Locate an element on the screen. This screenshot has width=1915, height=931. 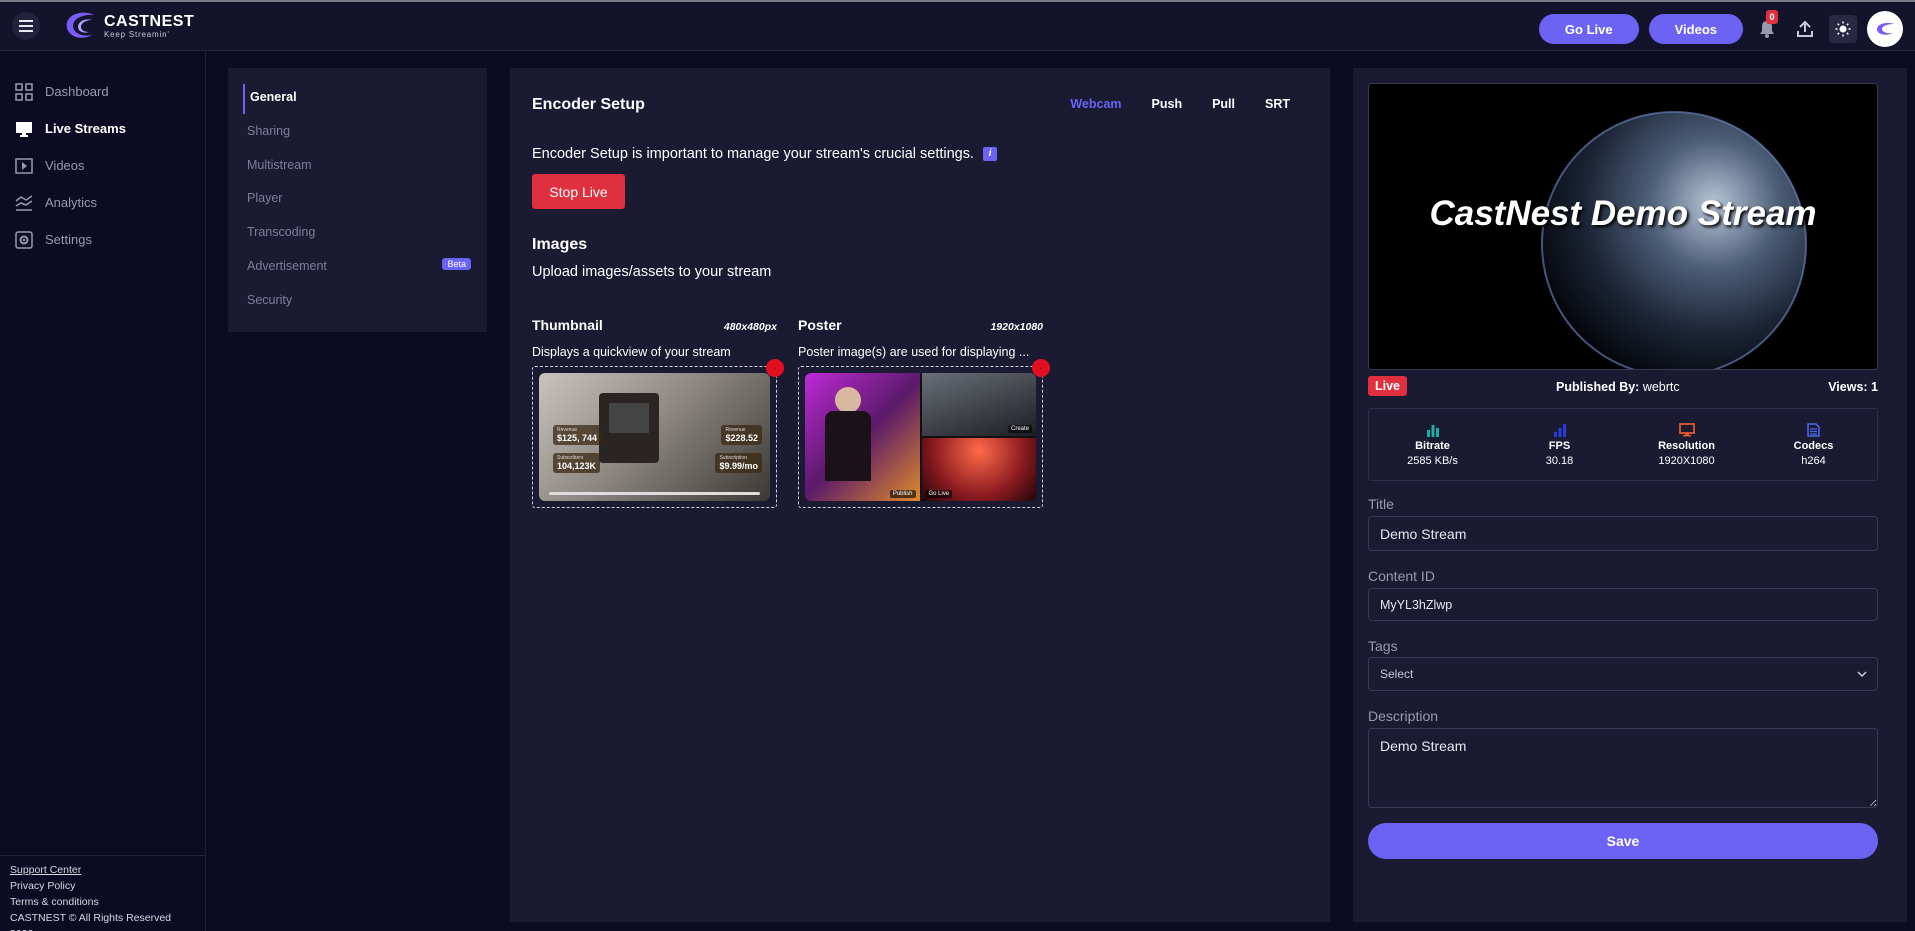
description-label: Description is located at coordinates (1403, 716).